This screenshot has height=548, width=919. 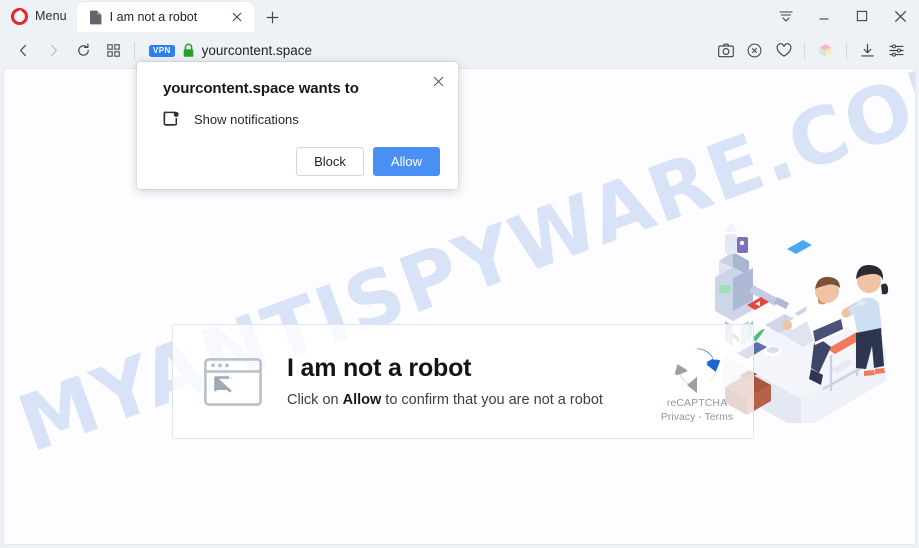 I want to click on captcha-title: I am not a robot, so click(x=379, y=368).